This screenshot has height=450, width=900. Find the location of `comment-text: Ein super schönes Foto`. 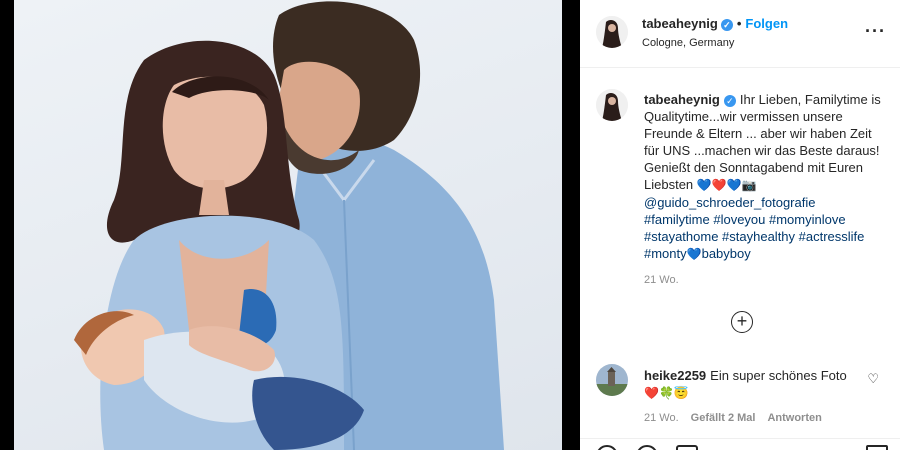

comment-text: Ein super schönes Foto is located at coordinates (778, 375).